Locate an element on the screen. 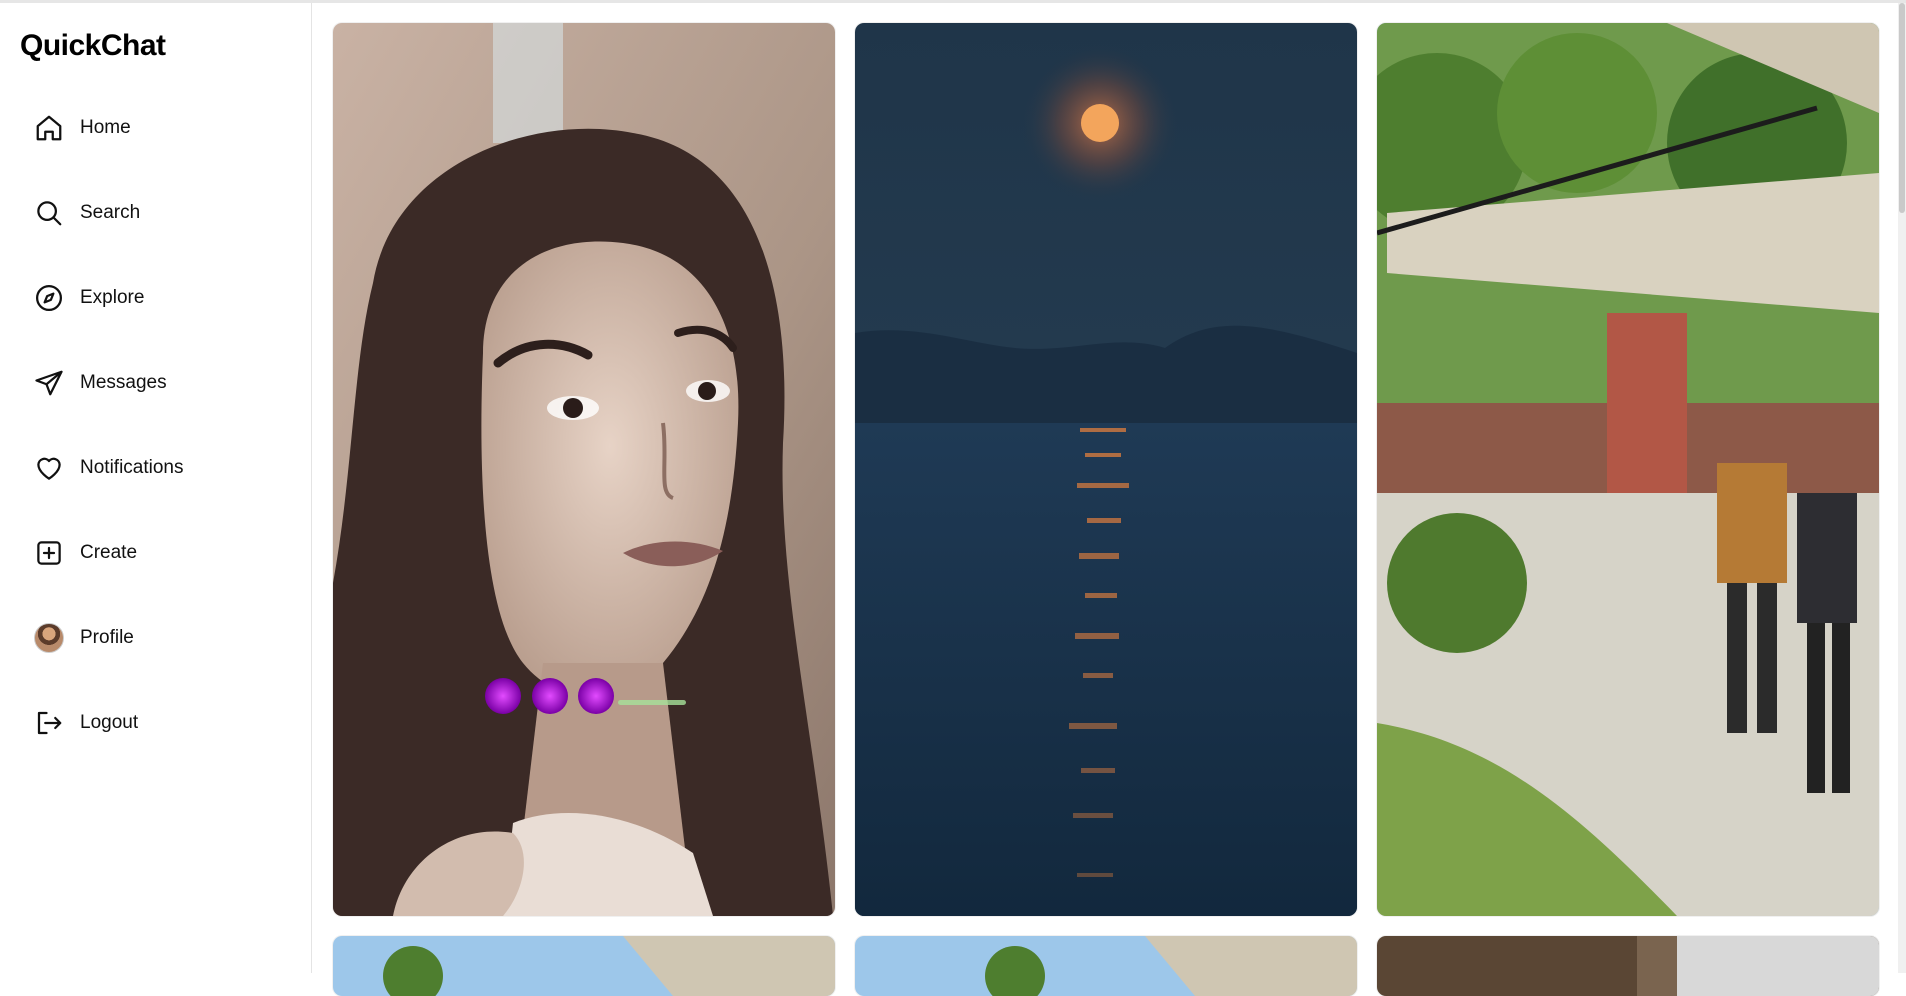 Image resolution: width=1906 pixels, height=996 pixels. sidebar-item-messages: Messages is located at coordinates (162, 383).